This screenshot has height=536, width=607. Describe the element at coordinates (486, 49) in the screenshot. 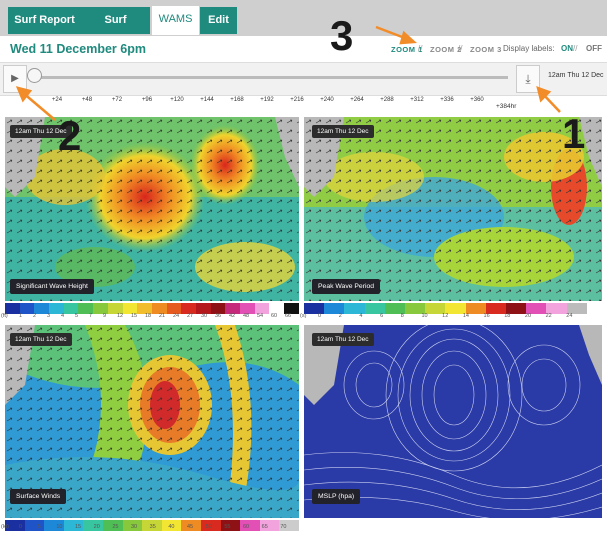

I see `zoom-3-link: ZOOM 3` at that location.